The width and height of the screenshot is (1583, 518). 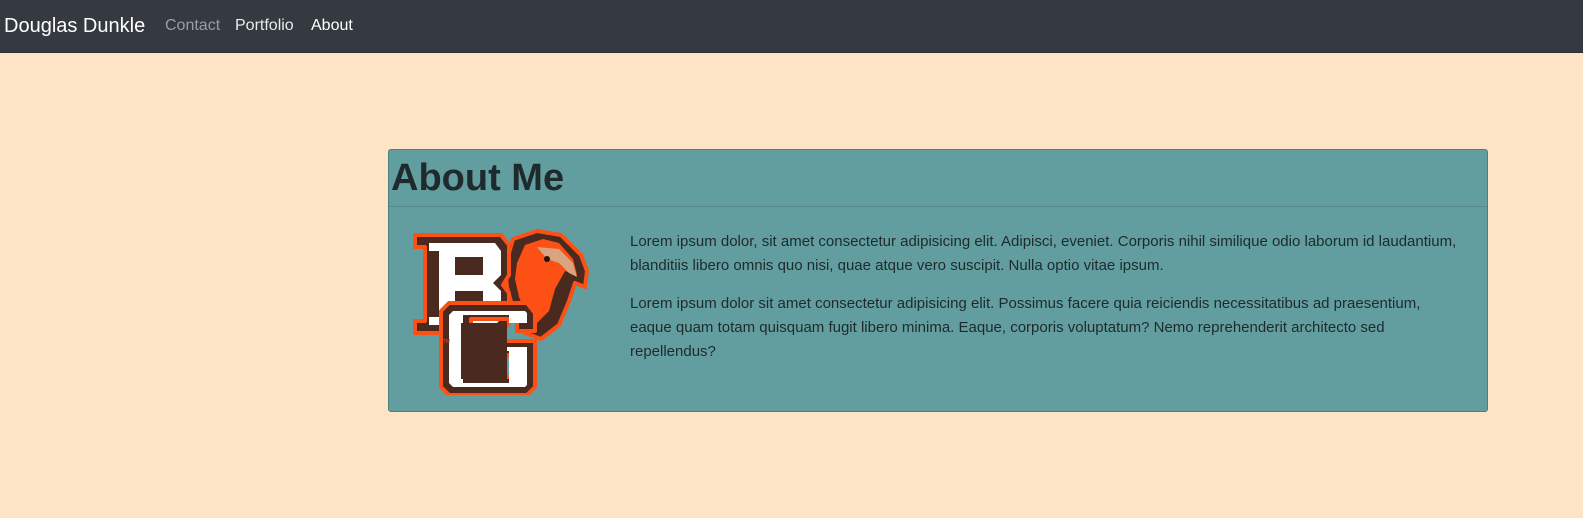 I want to click on top-navbar: Douglas Dunkle Contact Portfolio About, so click(x=791, y=26).